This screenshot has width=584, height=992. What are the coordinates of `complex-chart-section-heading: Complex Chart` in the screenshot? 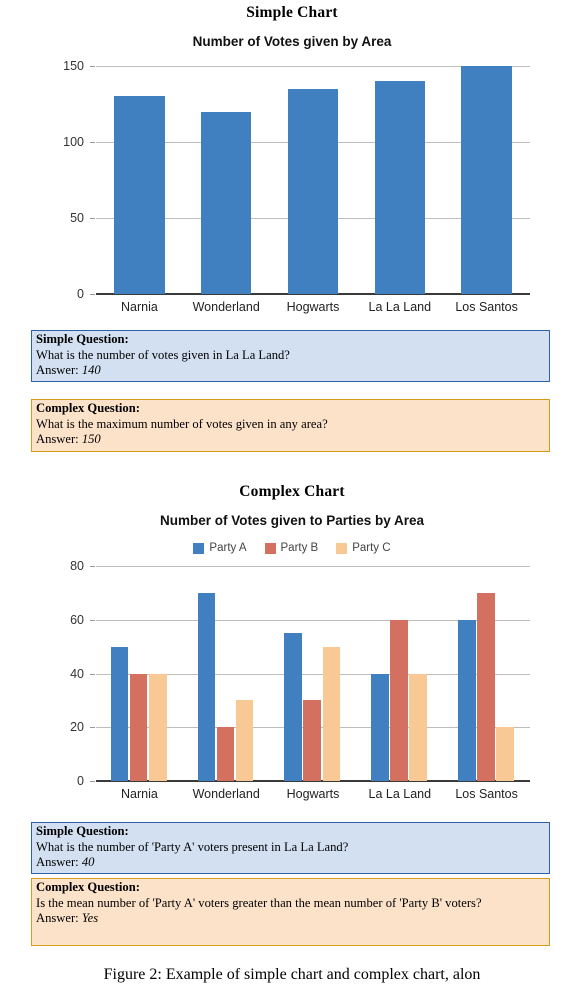 It's located at (292, 491).